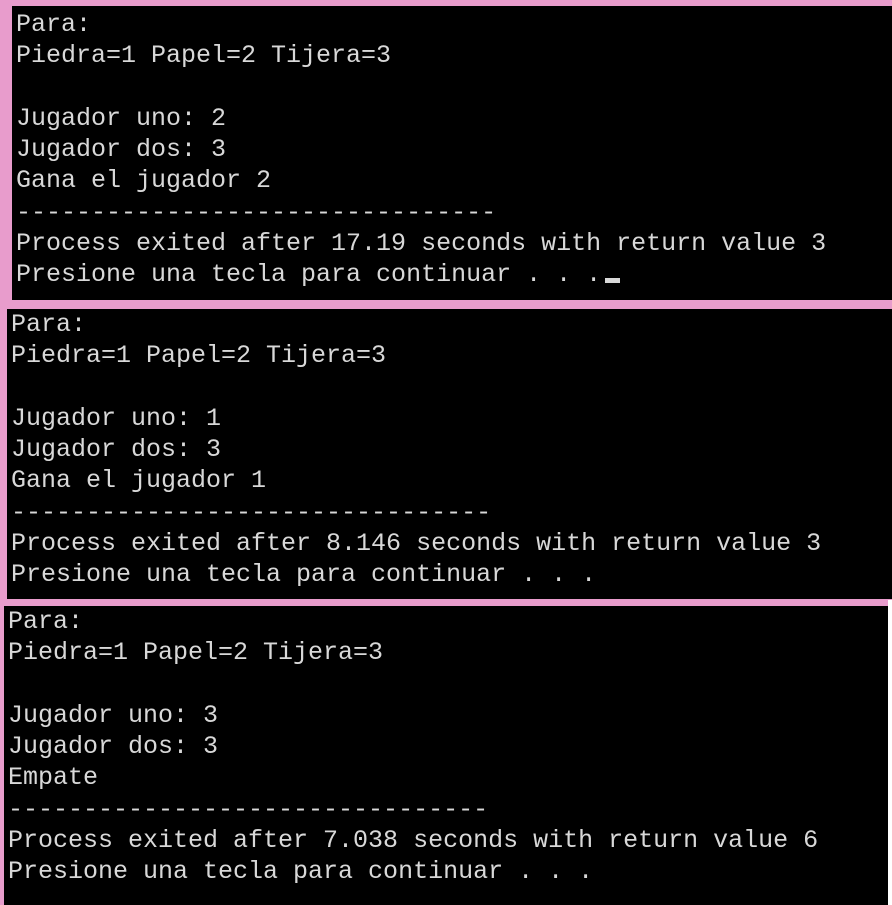 The height and width of the screenshot is (905, 892). I want to click on console-line: Gana el jugador 1, so click(139, 481).